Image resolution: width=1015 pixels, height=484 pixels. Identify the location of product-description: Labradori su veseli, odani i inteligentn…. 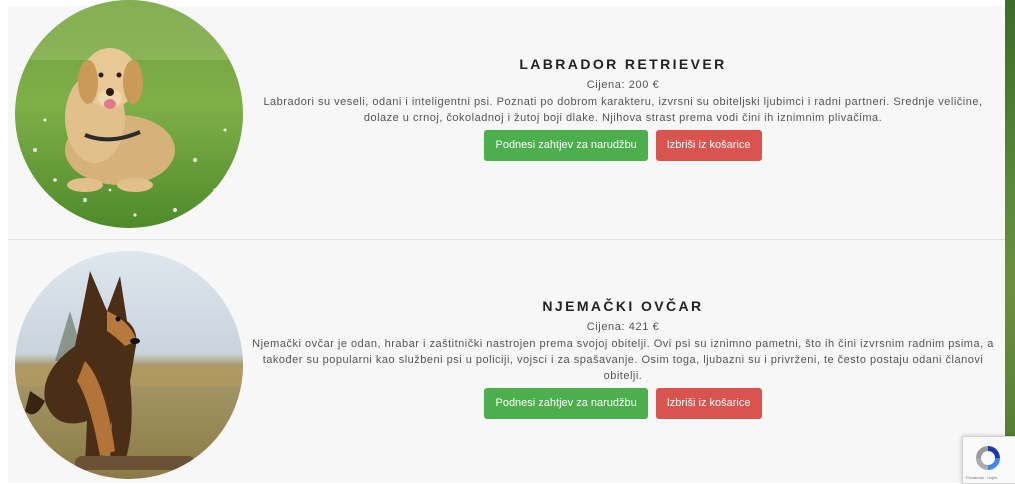
(623, 110).